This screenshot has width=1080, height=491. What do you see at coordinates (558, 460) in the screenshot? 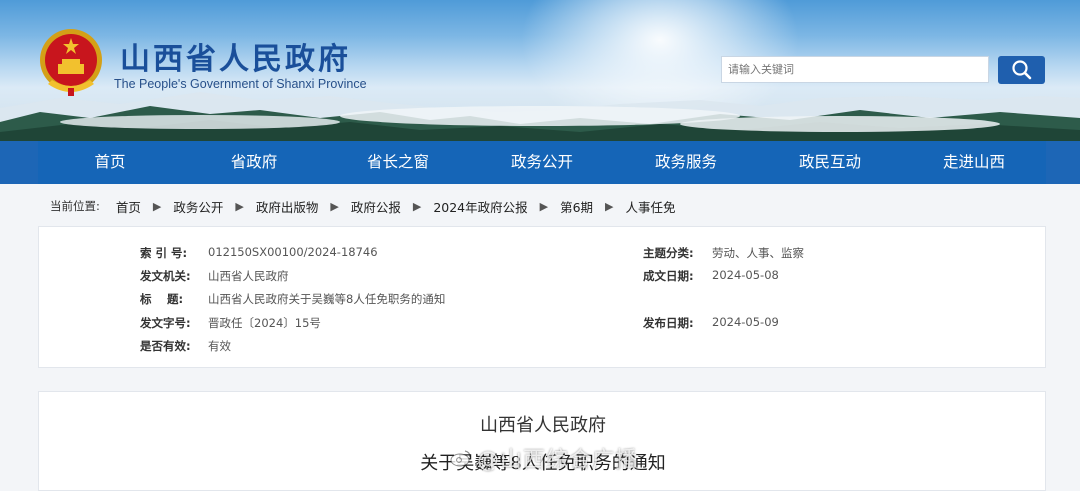
I see `watermark-text: @山西综合广播` at bounding box center [558, 460].